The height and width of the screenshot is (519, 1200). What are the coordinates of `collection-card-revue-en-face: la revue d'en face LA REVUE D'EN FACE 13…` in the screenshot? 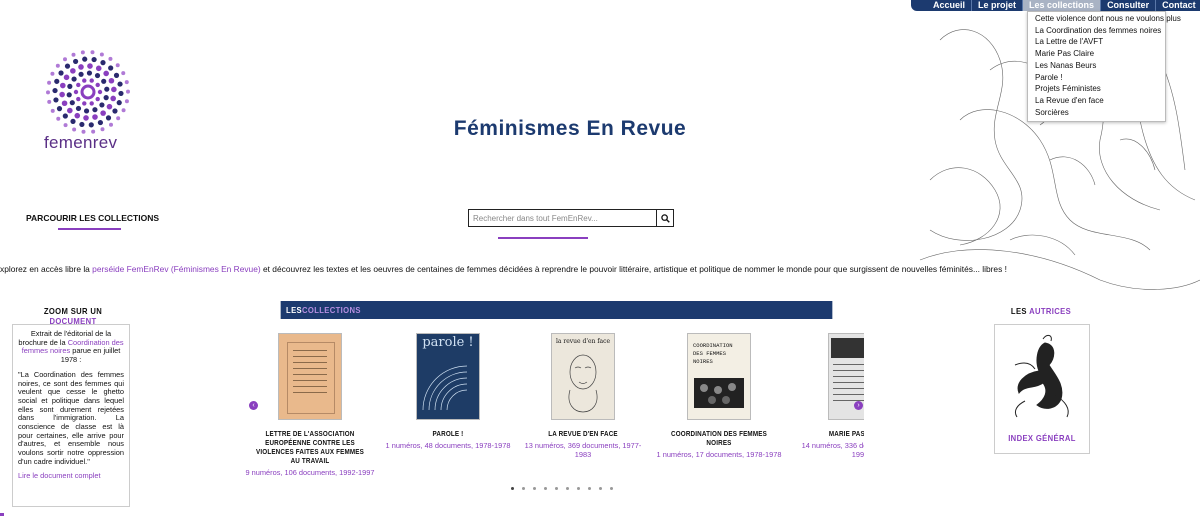 It's located at (583, 396).